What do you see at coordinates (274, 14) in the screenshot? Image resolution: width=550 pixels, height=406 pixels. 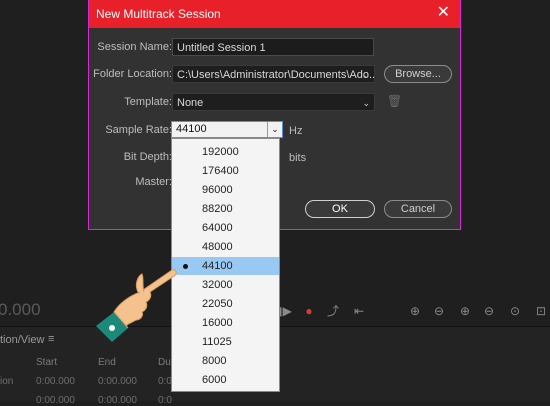 I see `dialog-titlebar: New Multitrack Session ✕` at bounding box center [274, 14].